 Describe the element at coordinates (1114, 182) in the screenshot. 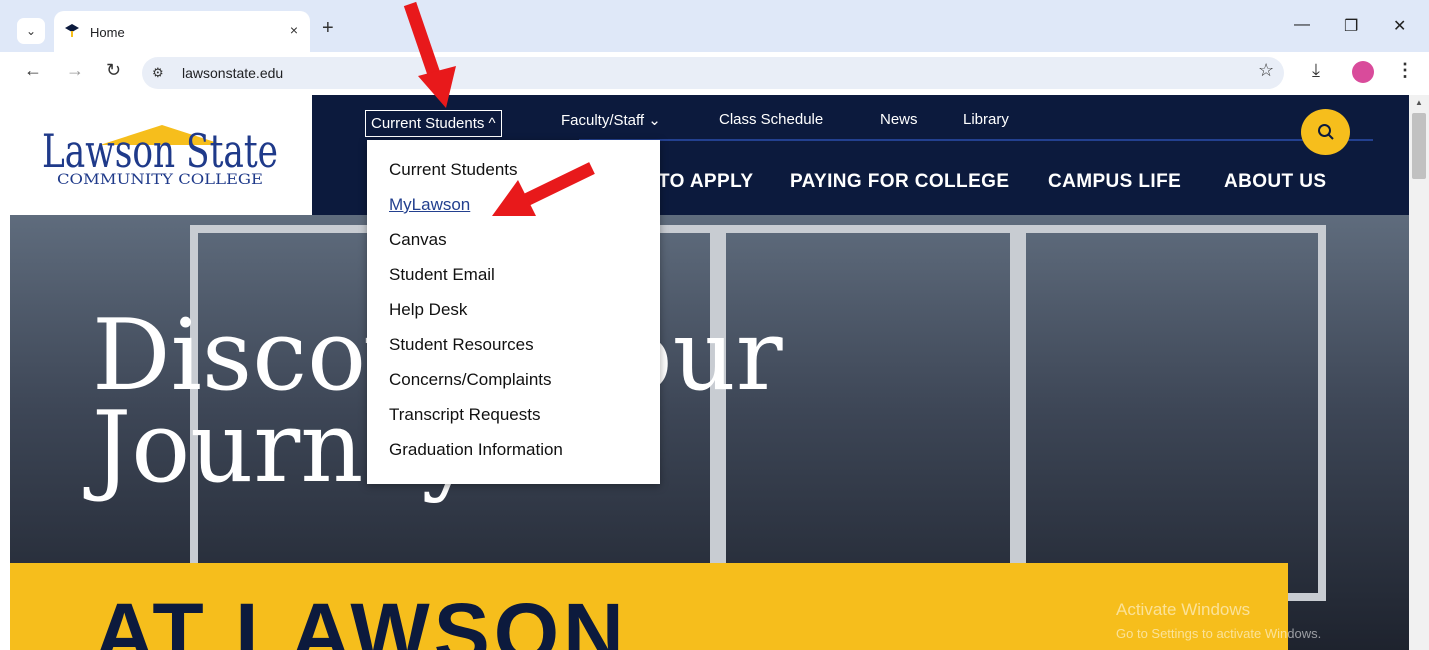

I see `main-nav-campus-life: CAMPUS LIFE` at that location.